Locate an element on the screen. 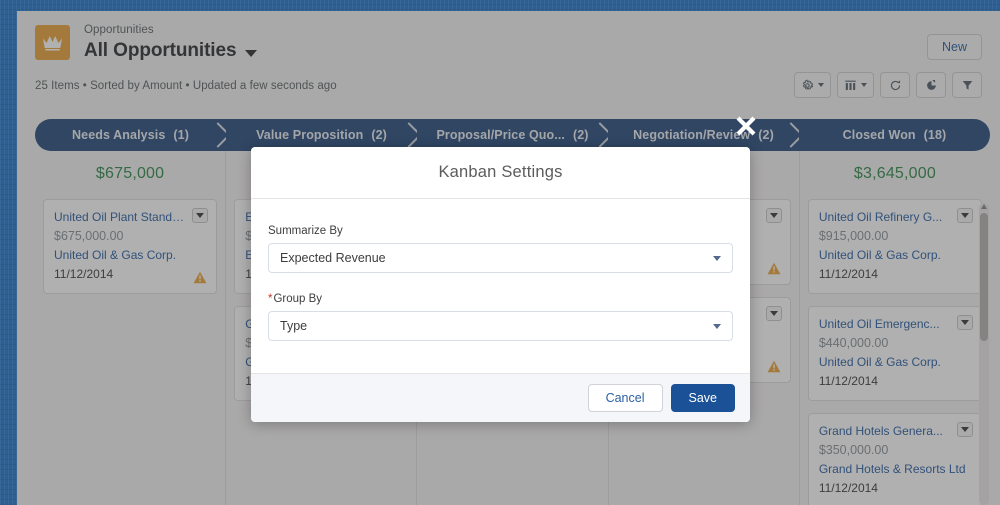 The height and width of the screenshot is (505, 1000). stage-count: (18) is located at coordinates (935, 135).